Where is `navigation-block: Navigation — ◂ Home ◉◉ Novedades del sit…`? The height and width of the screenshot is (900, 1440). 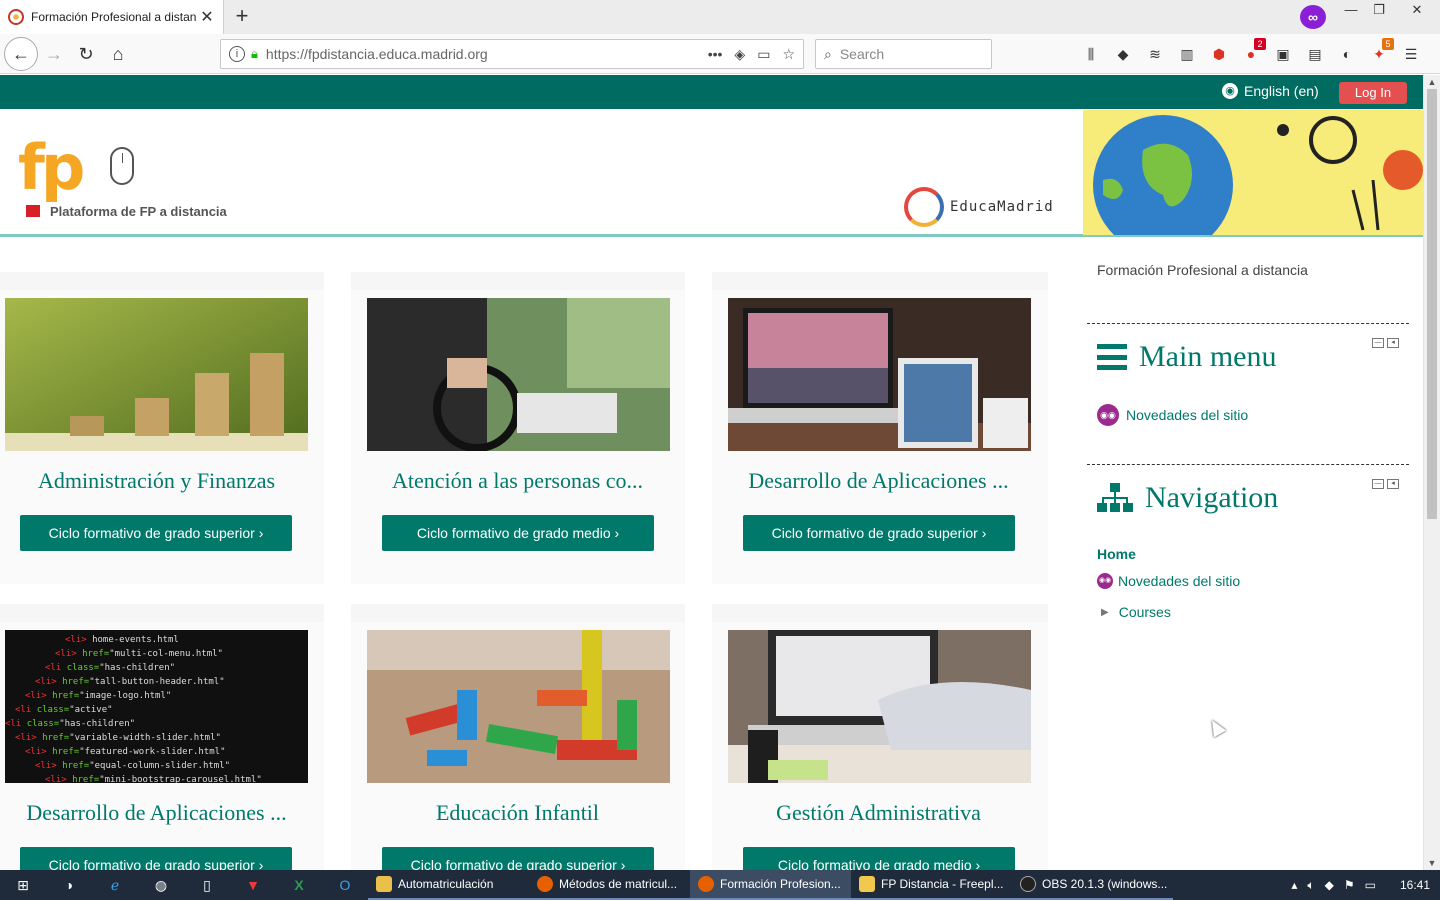
navigation-block: Navigation — ◂ Home ◉◉ Novedades del sit… is located at coordinates (1248, 564).